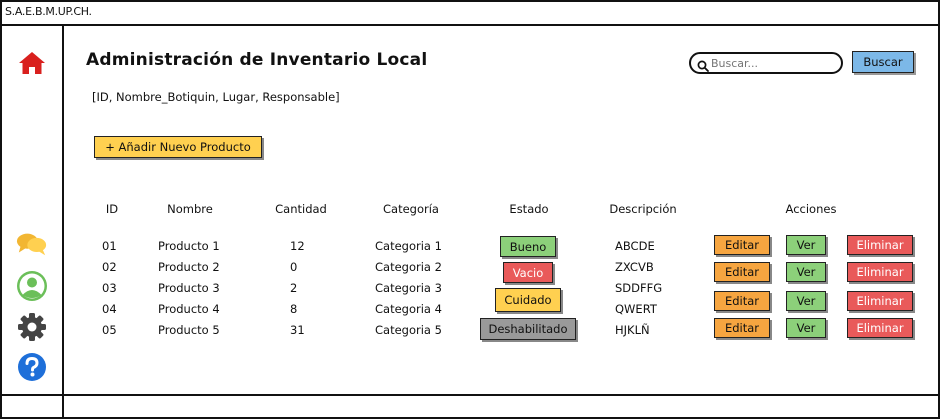 The image size is (940, 419). Describe the element at coordinates (408, 246) in the screenshot. I see `cell-categoria: Categoria 1` at that location.